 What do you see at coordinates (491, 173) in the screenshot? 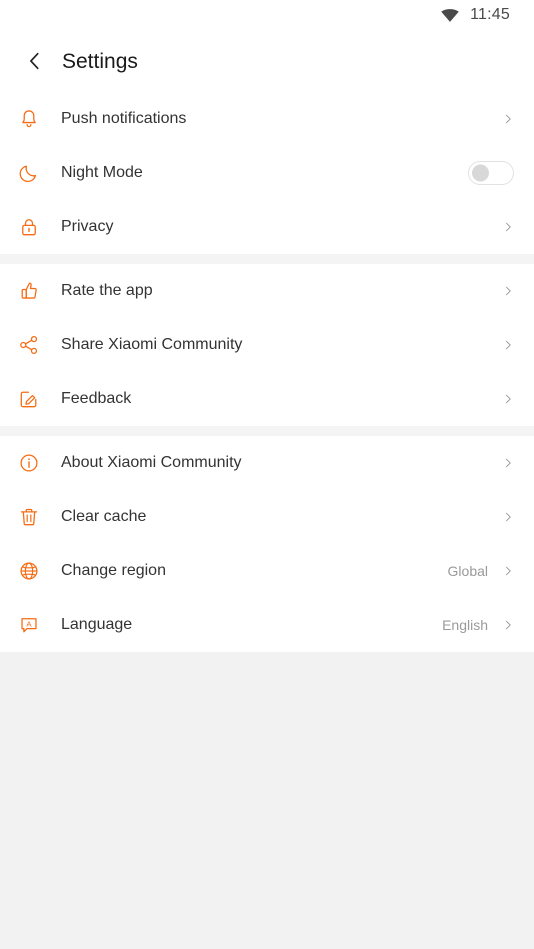
I see `night-mode-toggle` at bounding box center [491, 173].